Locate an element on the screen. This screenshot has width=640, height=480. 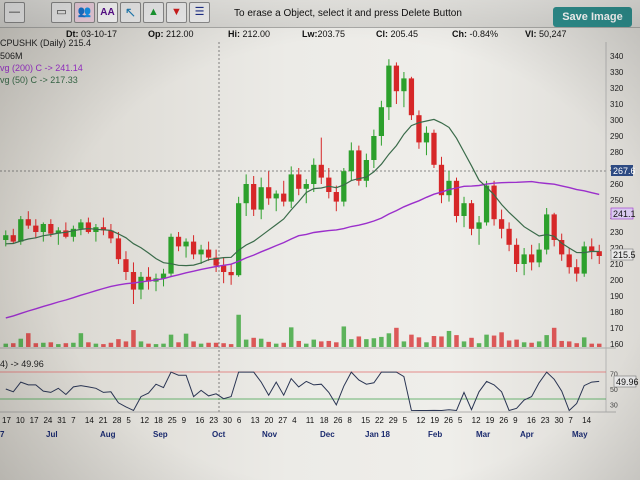
day-tick-label: 5 is located at coordinates (405, 420).